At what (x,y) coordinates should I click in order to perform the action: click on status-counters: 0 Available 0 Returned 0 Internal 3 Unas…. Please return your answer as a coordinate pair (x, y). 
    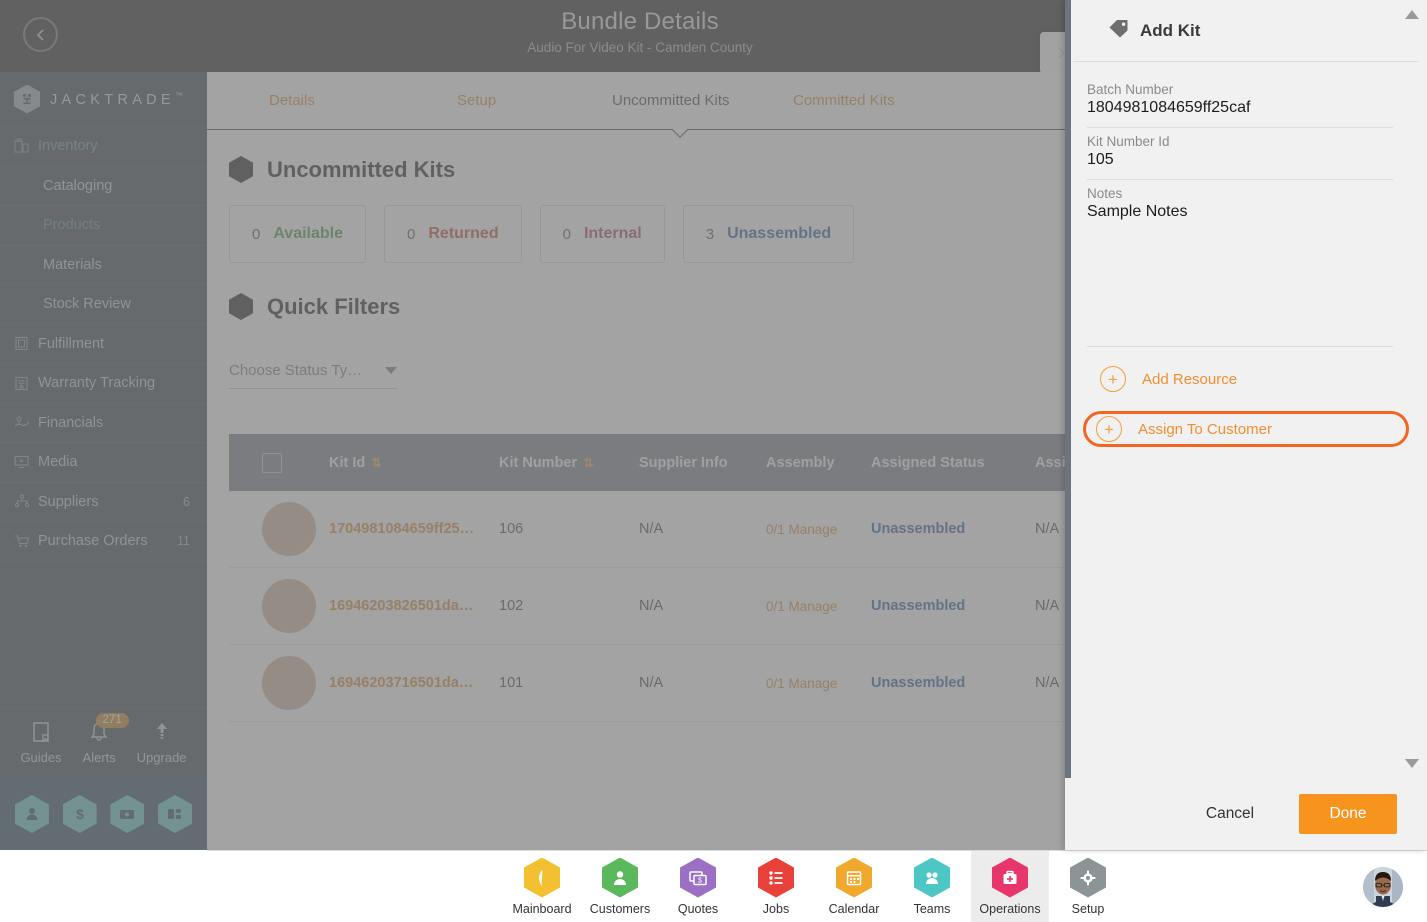
    Looking at the image, I should click on (638, 223).